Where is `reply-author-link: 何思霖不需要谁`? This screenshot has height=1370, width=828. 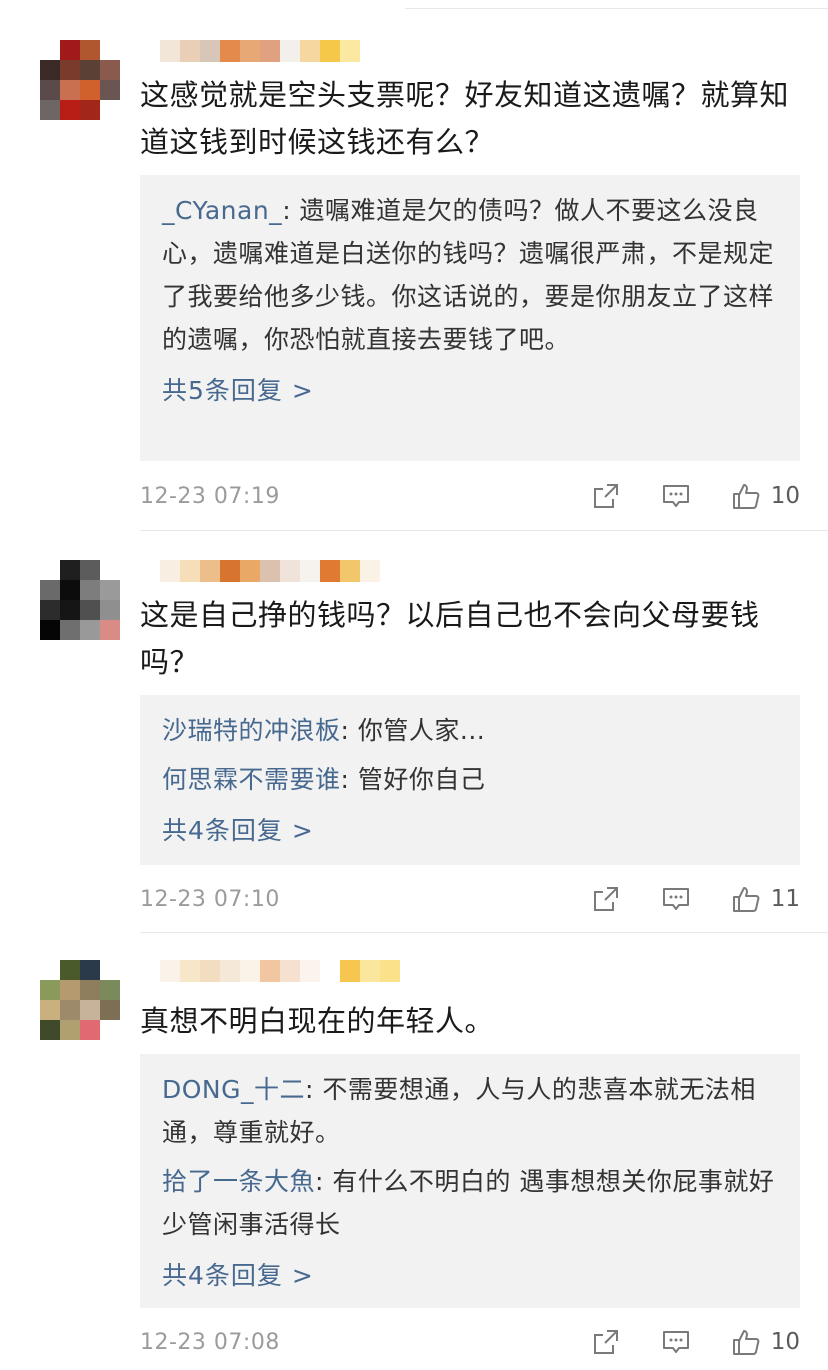
reply-author-link: 何思霖不需要谁 is located at coordinates (251, 779).